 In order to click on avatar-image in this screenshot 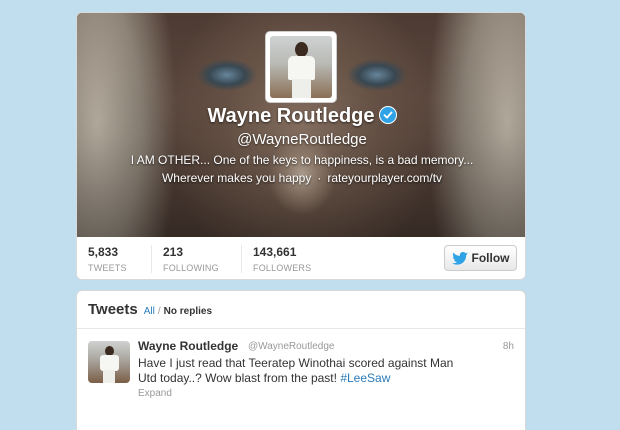, I will do `click(301, 67)`.